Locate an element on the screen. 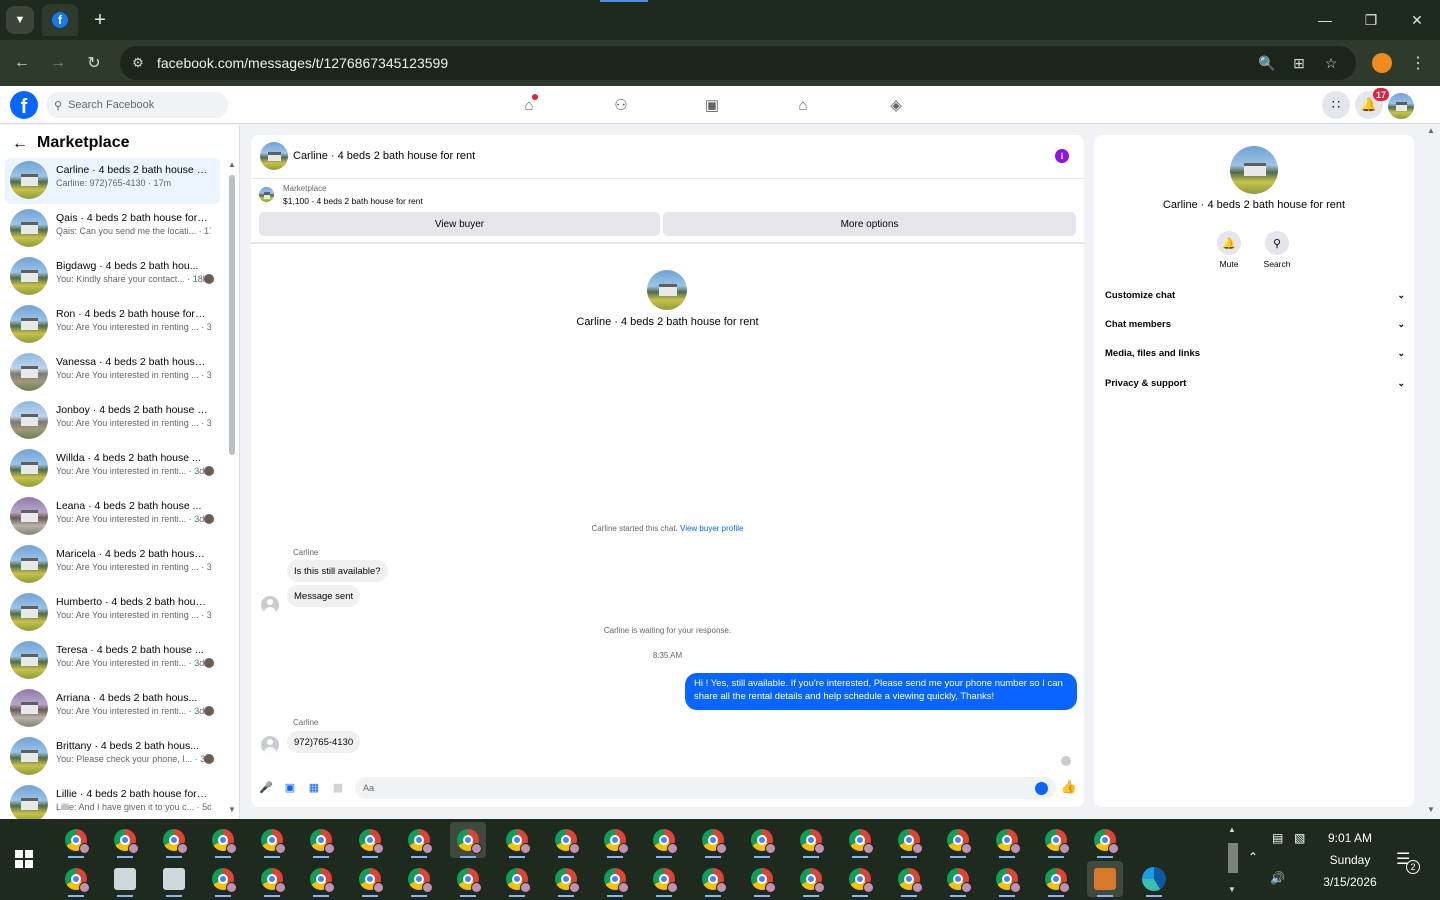  volume-icon: 🔊 is located at coordinates (1277, 878).